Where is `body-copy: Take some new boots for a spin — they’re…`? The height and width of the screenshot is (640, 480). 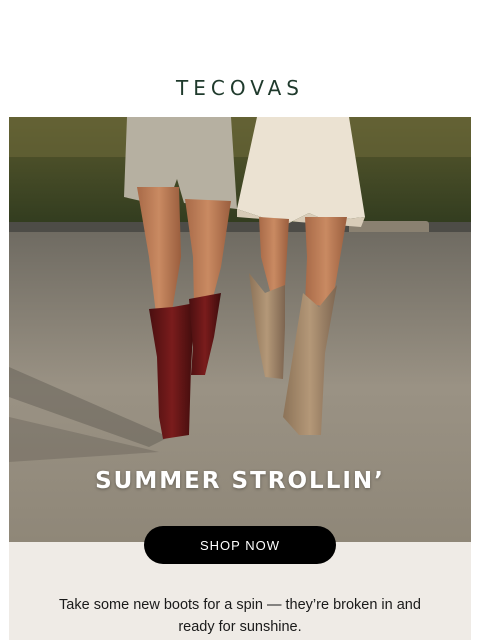 body-copy: Take some new boots for a spin — they’re… is located at coordinates (240, 616).